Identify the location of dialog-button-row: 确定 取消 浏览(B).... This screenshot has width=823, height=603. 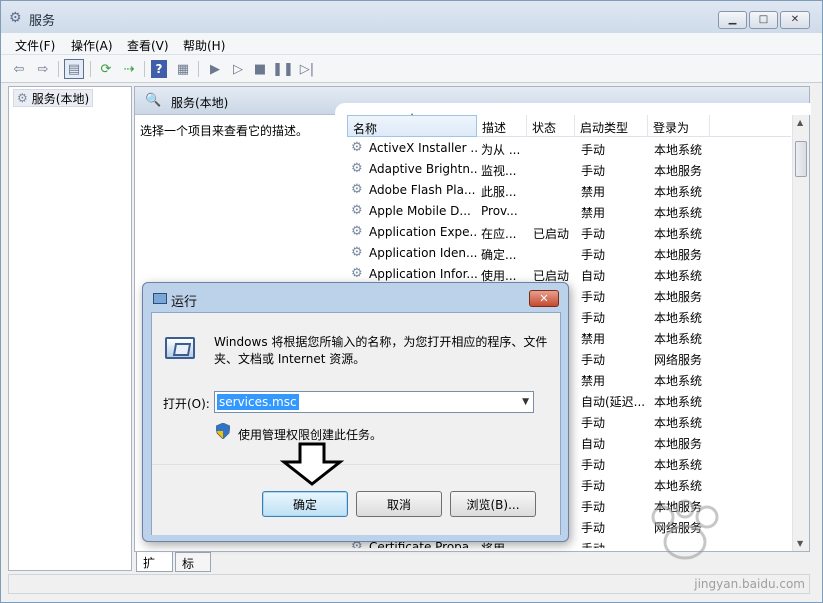
(356, 499).